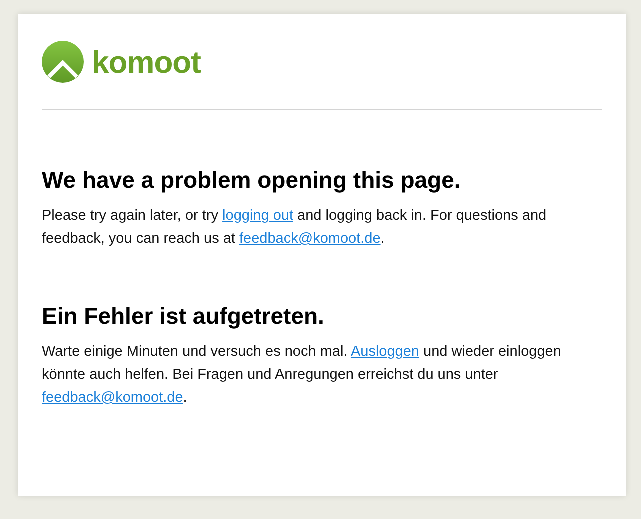 The width and height of the screenshot is (641, 519). Describe the element at coordinates (146, 62) in the screenshot. I see `logo-wordmark: komoot` at that location.